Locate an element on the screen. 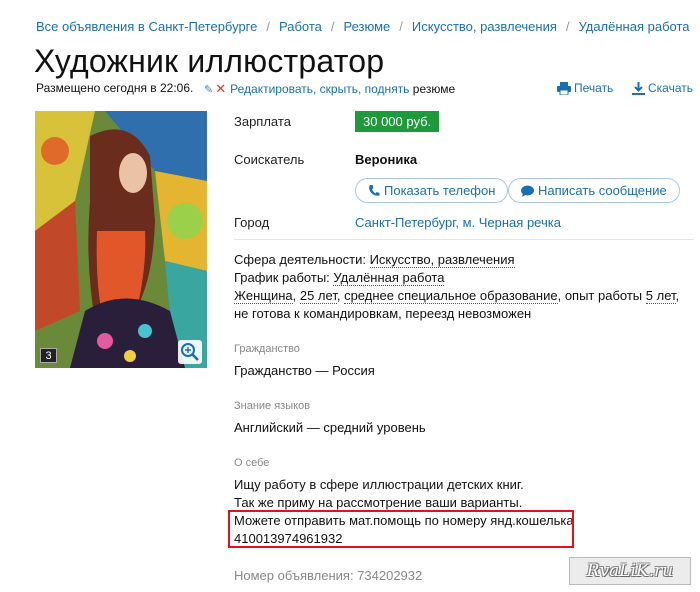 Image resolution: width=700 pixels, height=592 pixels. zoom-in-icon is located at coordinates (190, 352).